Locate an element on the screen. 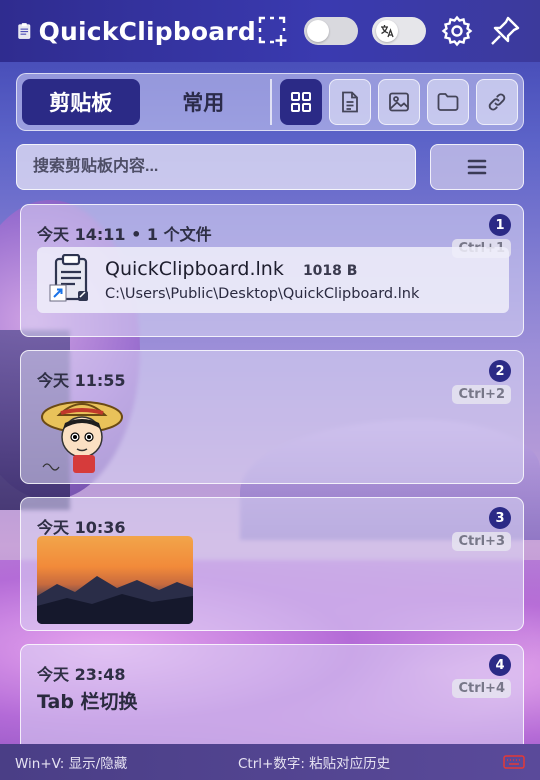 The height and width of the screenshot is (780, 540). filter-all is located at coordinates (300, 102).